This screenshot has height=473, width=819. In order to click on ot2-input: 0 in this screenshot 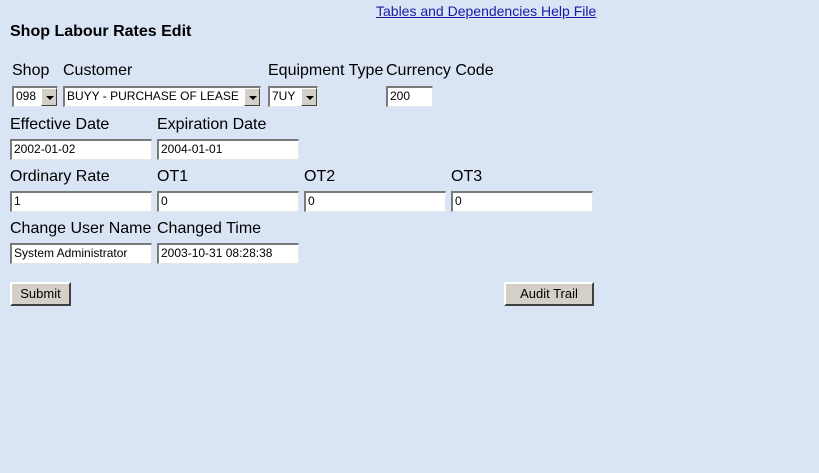, I will do `click(375, 201)`.